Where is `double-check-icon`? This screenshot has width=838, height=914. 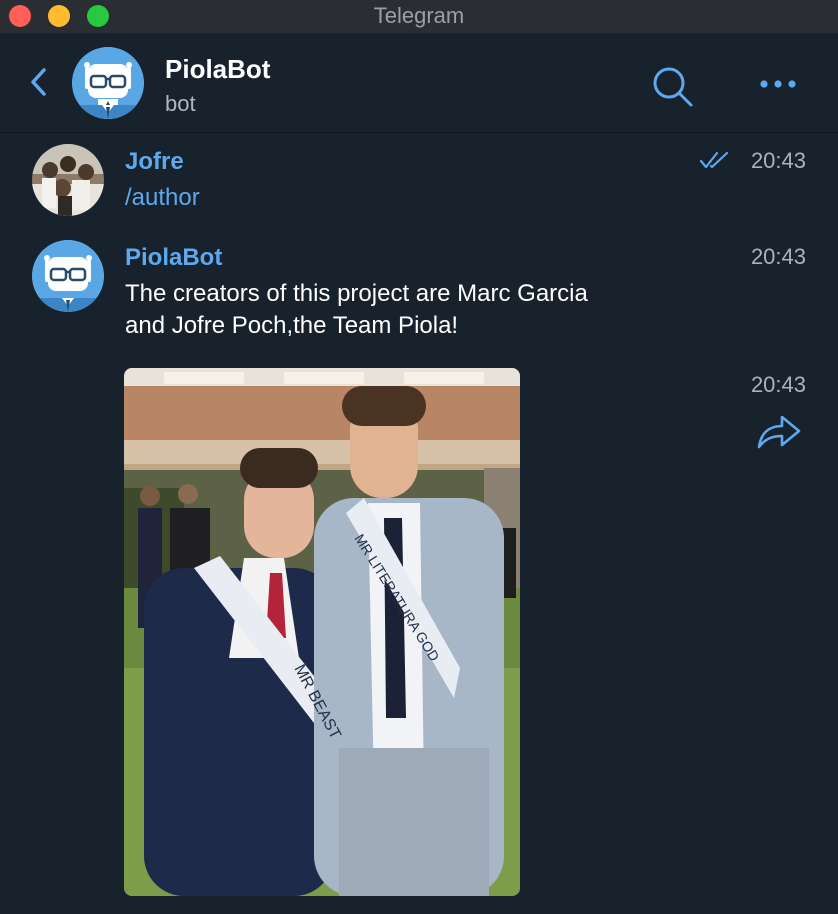 double-check-icon is located at coordinates (714, 160).